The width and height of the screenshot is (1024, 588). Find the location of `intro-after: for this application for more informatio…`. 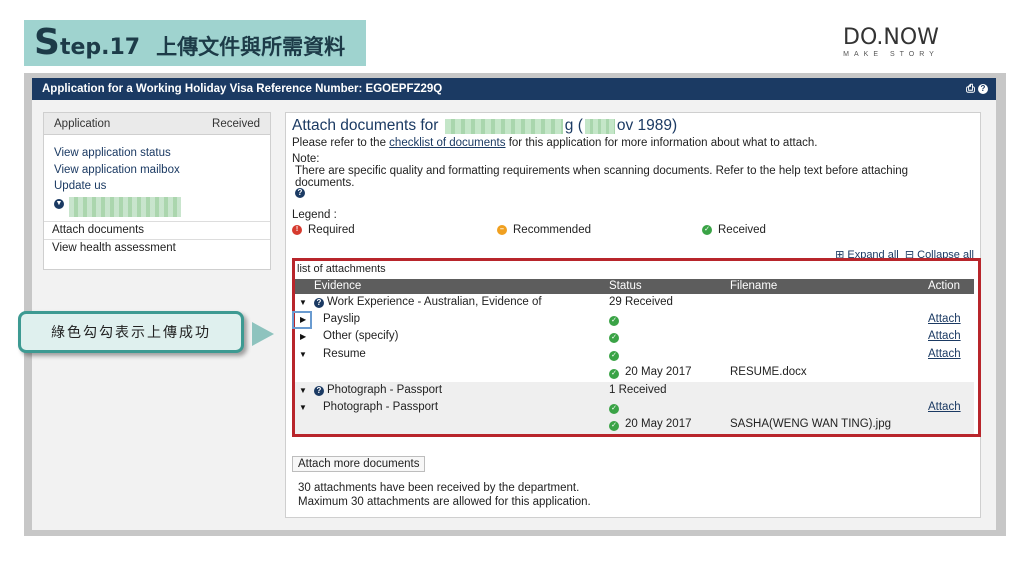

intro-after: for this application for more informatio… is located at coordinates (661, 143).